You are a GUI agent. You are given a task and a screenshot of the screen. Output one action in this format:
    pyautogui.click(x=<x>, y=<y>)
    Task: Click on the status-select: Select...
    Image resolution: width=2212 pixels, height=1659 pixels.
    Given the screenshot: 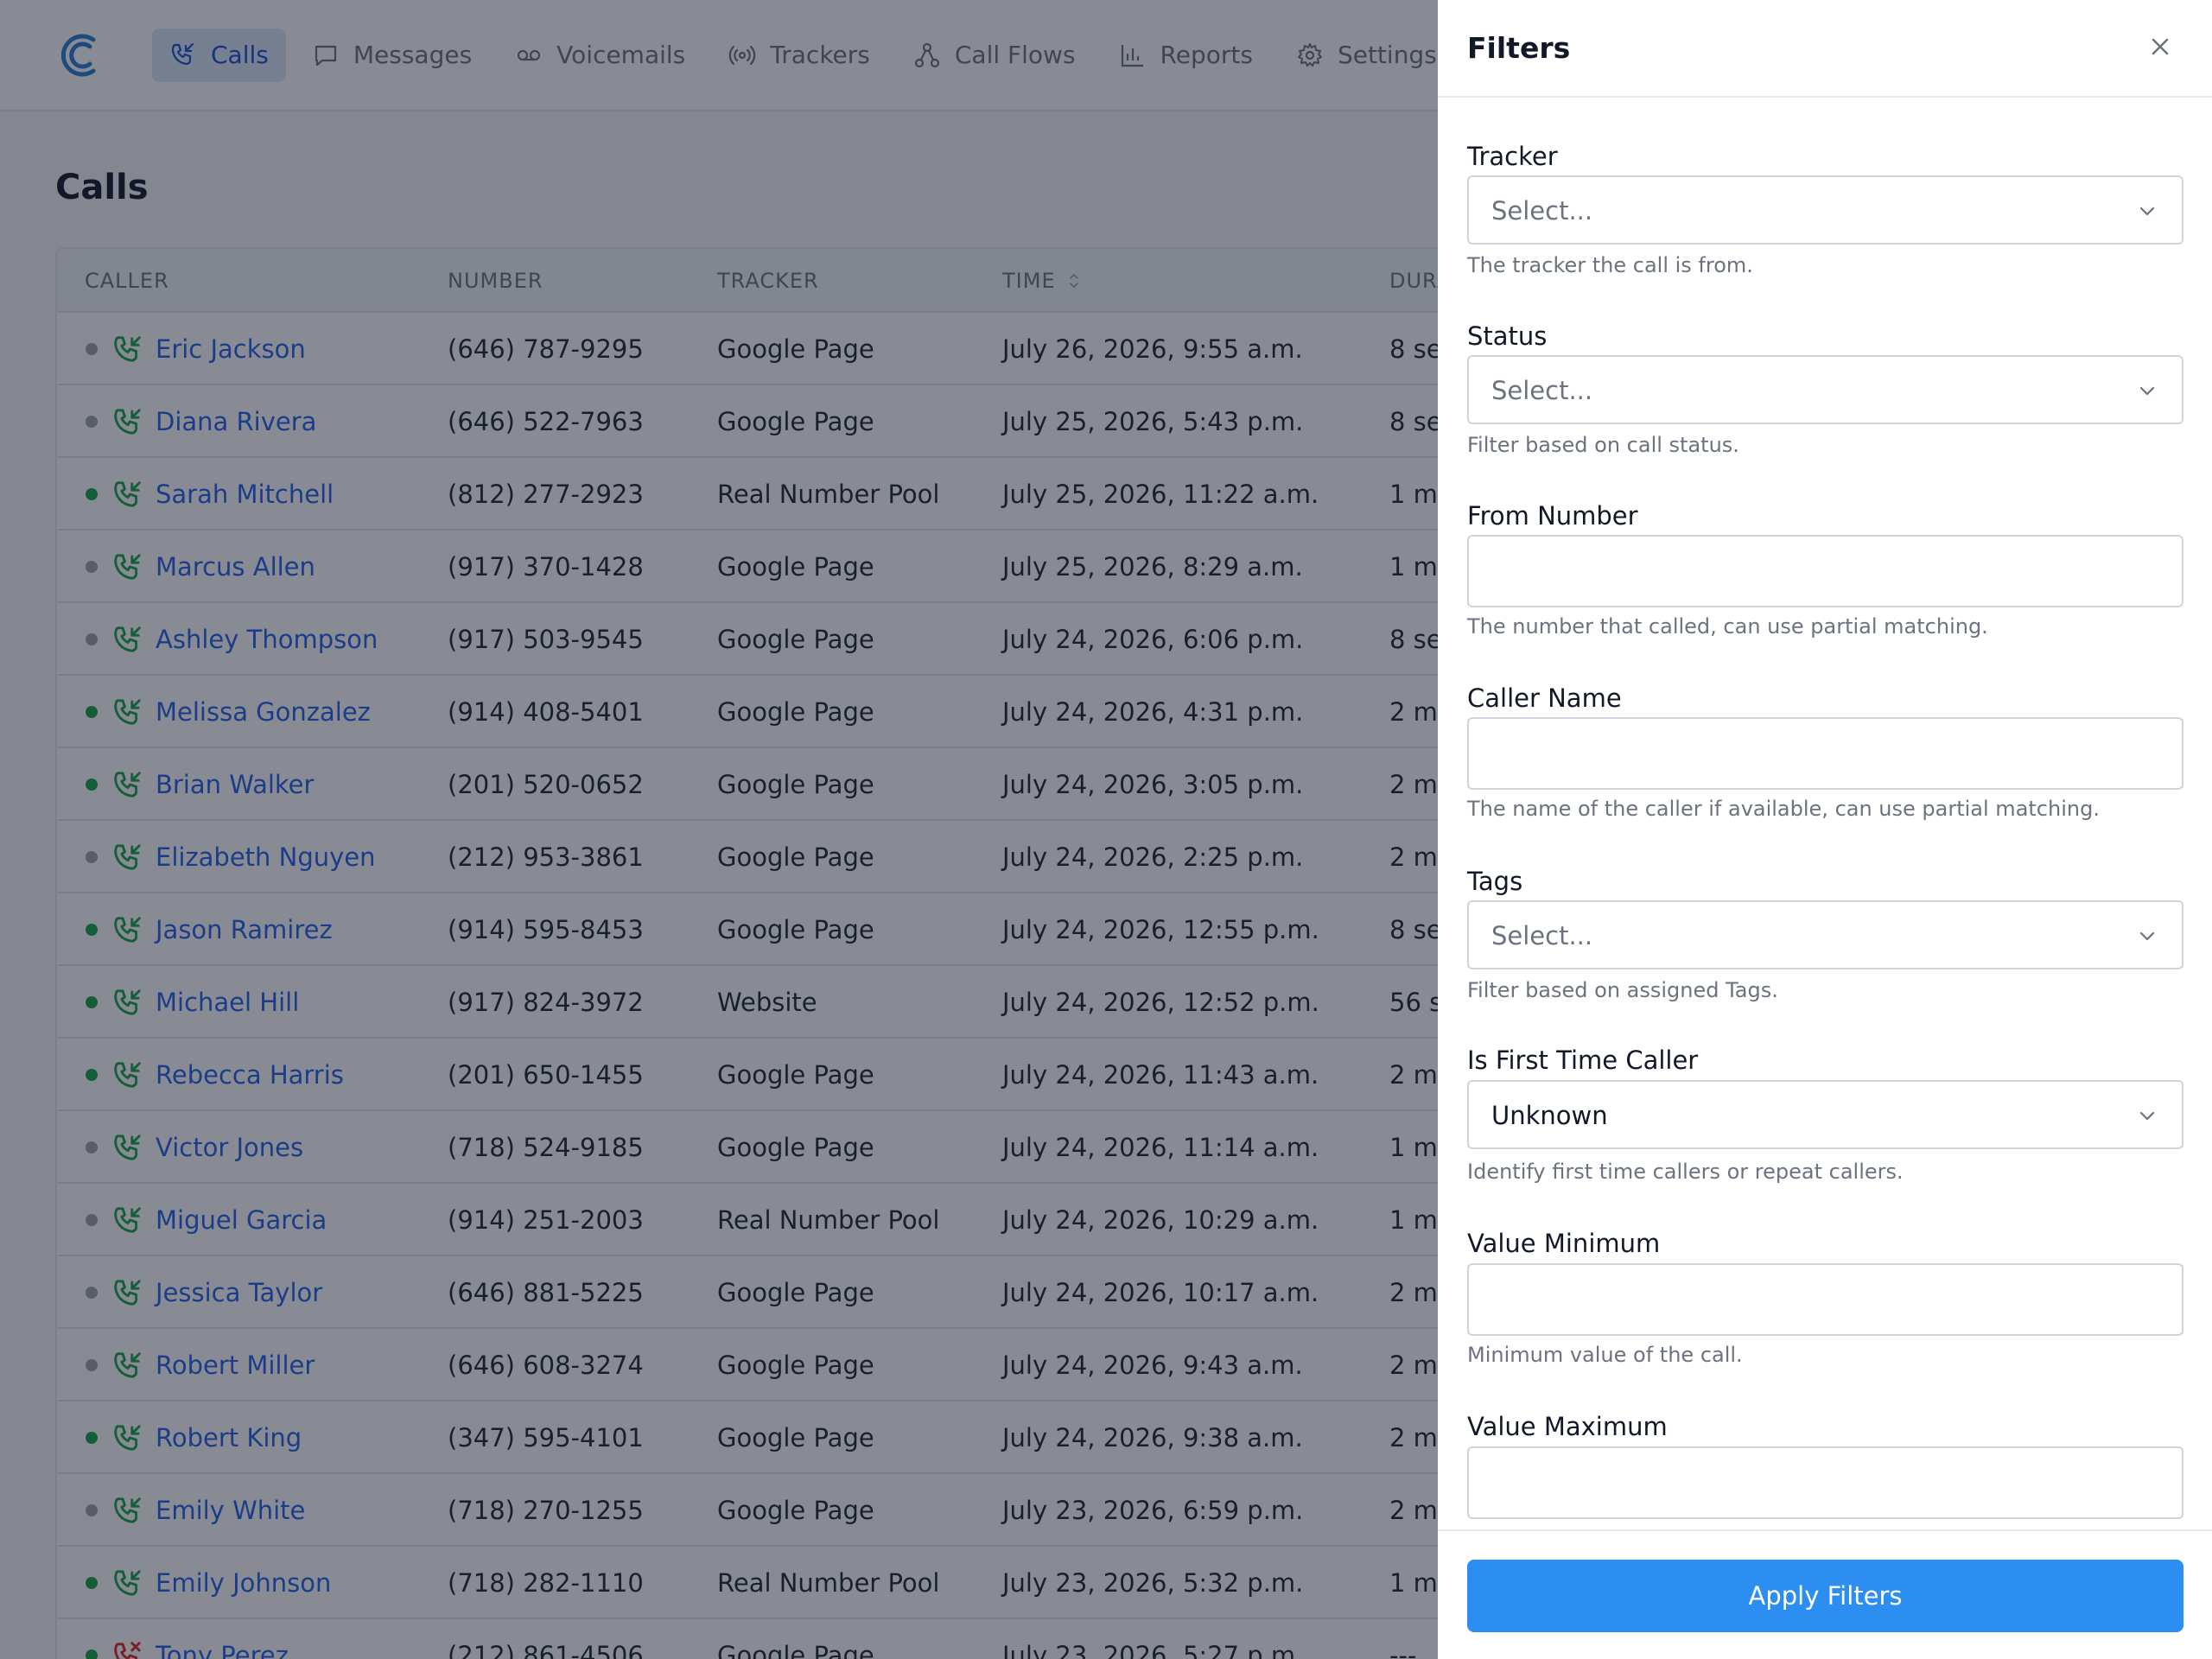 What is the action you would take?
    pyautogui.click(x=1825, y=389)
    